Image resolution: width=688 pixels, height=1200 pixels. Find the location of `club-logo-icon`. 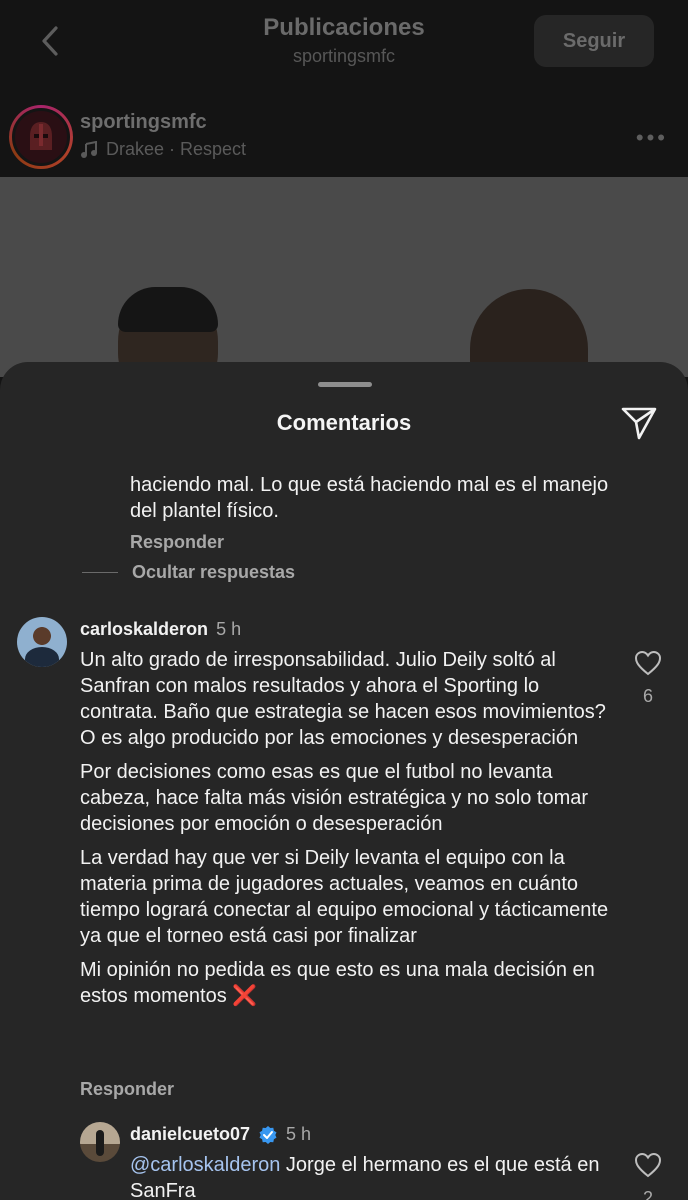

club-logo-icon is located at coordinates (41, 137).